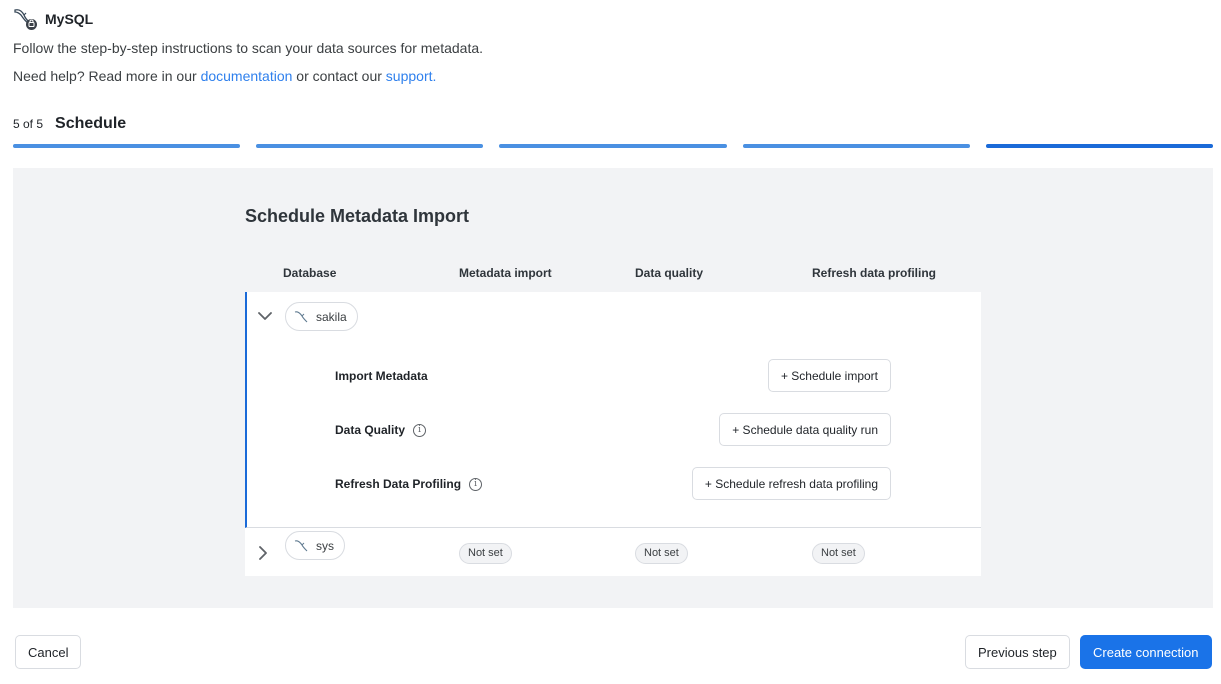  Describe the element at coordinates (107, 76) in the screenshot. I see `help-prefix: Need help? Read more in our` at that location.